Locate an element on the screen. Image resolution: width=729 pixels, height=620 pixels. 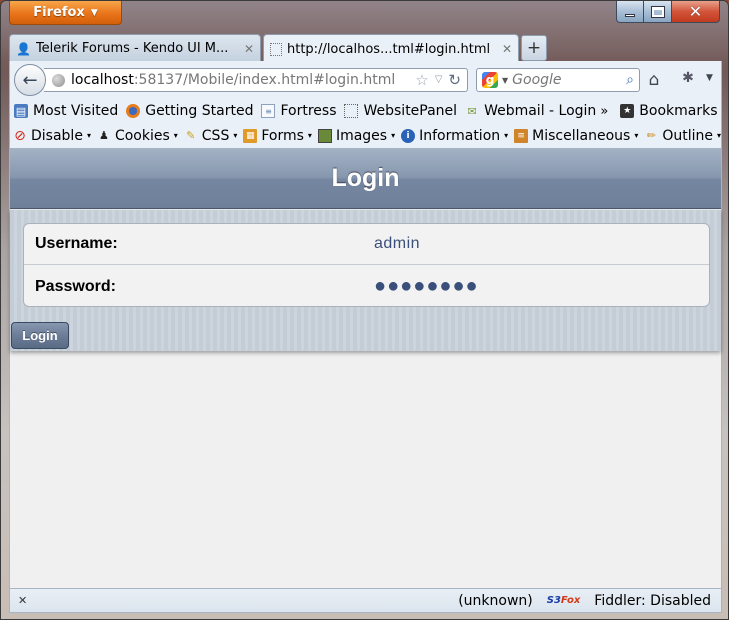
bookmark-webmail: ✉ Webmail - Login is located at coordinates (530, 111).